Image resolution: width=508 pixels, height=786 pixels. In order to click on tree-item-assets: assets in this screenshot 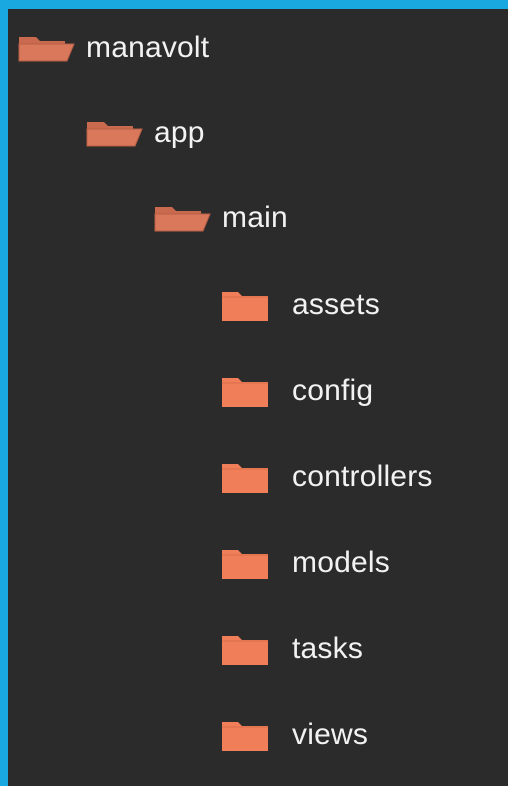, I will do `click(258, 305)`.